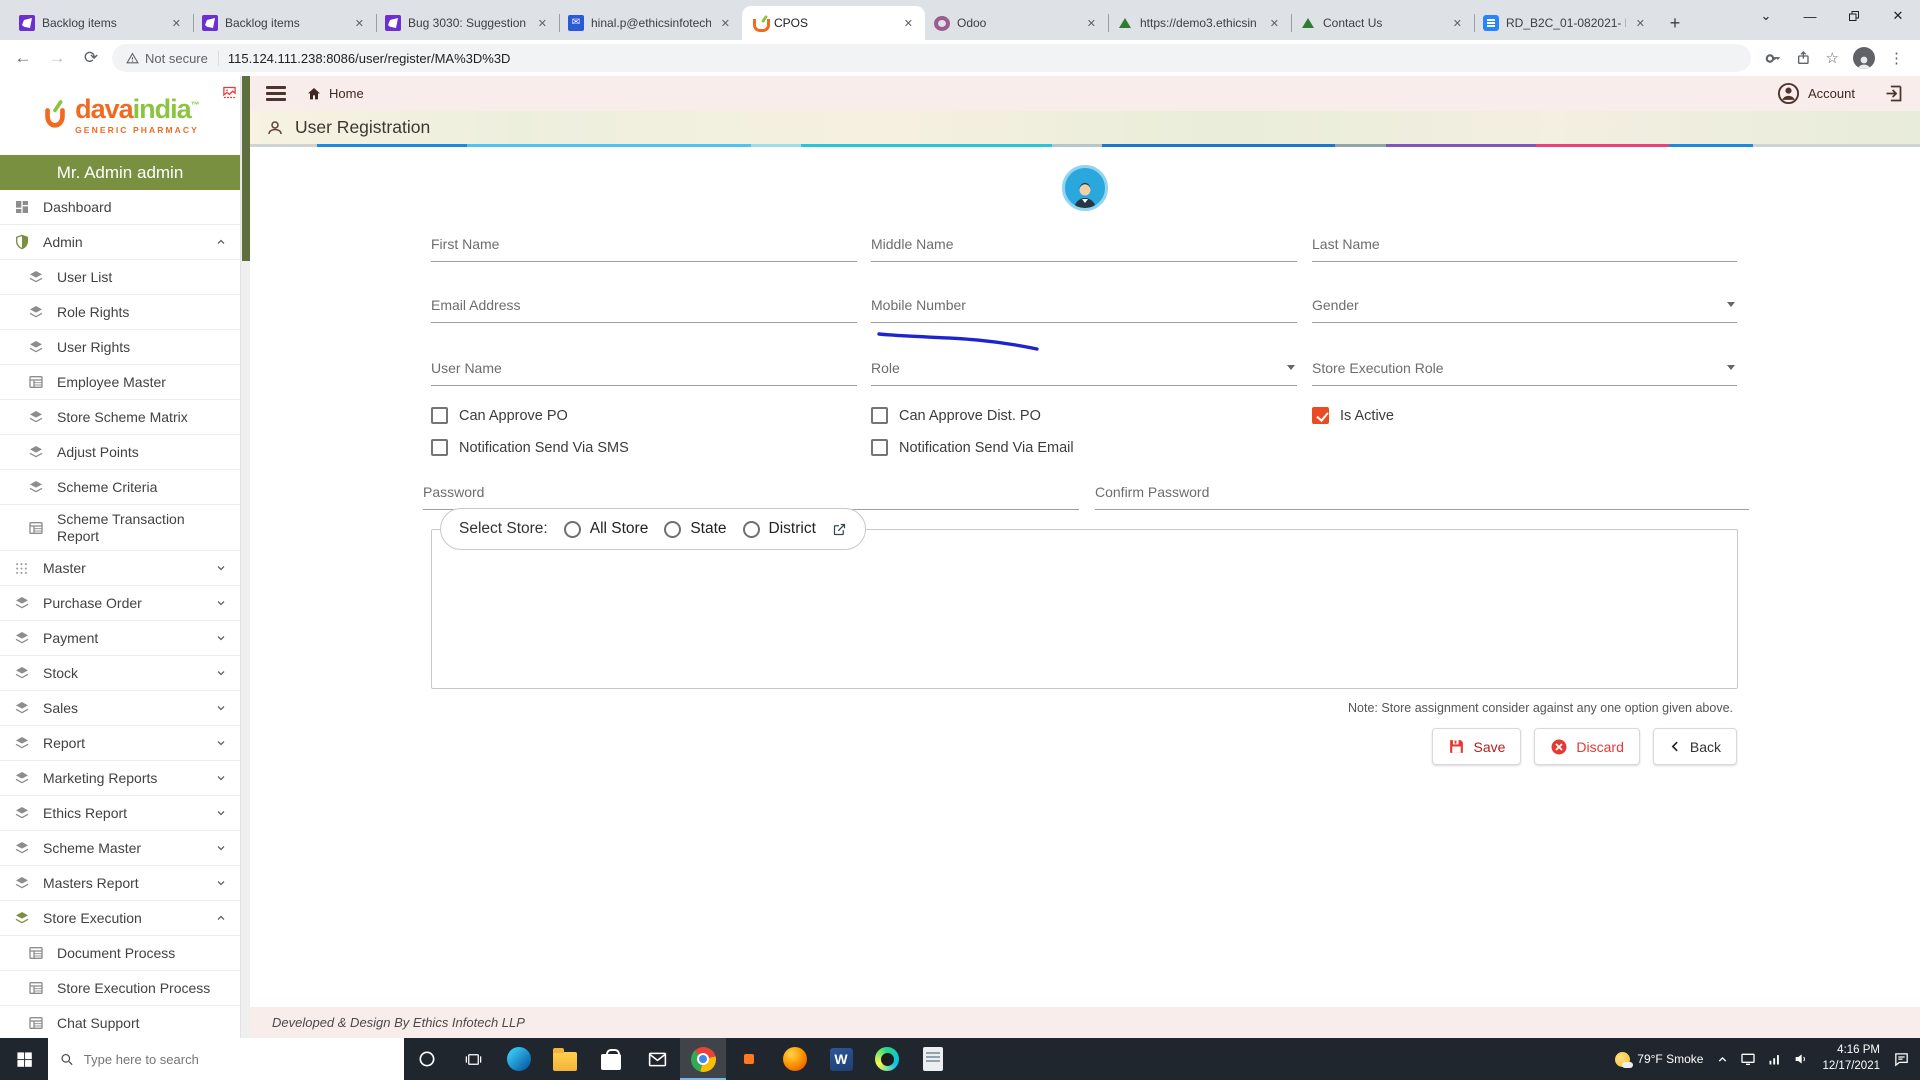  Describe the element at coordinates (887, 1059) in the screenshot. I see `pycharm-icon` at that location.